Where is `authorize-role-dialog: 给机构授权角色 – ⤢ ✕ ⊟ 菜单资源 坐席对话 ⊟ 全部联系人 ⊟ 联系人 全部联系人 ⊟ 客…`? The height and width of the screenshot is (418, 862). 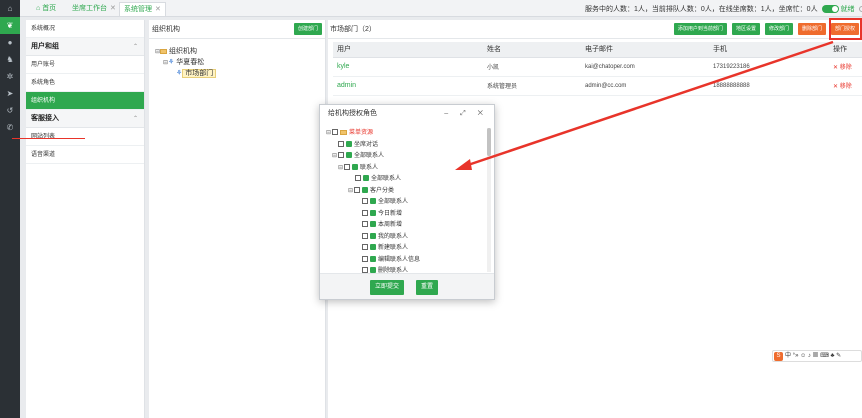
authorize-role-dialog: 给机构授权角色 – ⤢ ✕ ⊟ 菜单资源 坐席对话 ⊟ 全部联系人 ⊟ 联系人 全部联系人 ⊟ 客… is located at coordinates (407, 202).